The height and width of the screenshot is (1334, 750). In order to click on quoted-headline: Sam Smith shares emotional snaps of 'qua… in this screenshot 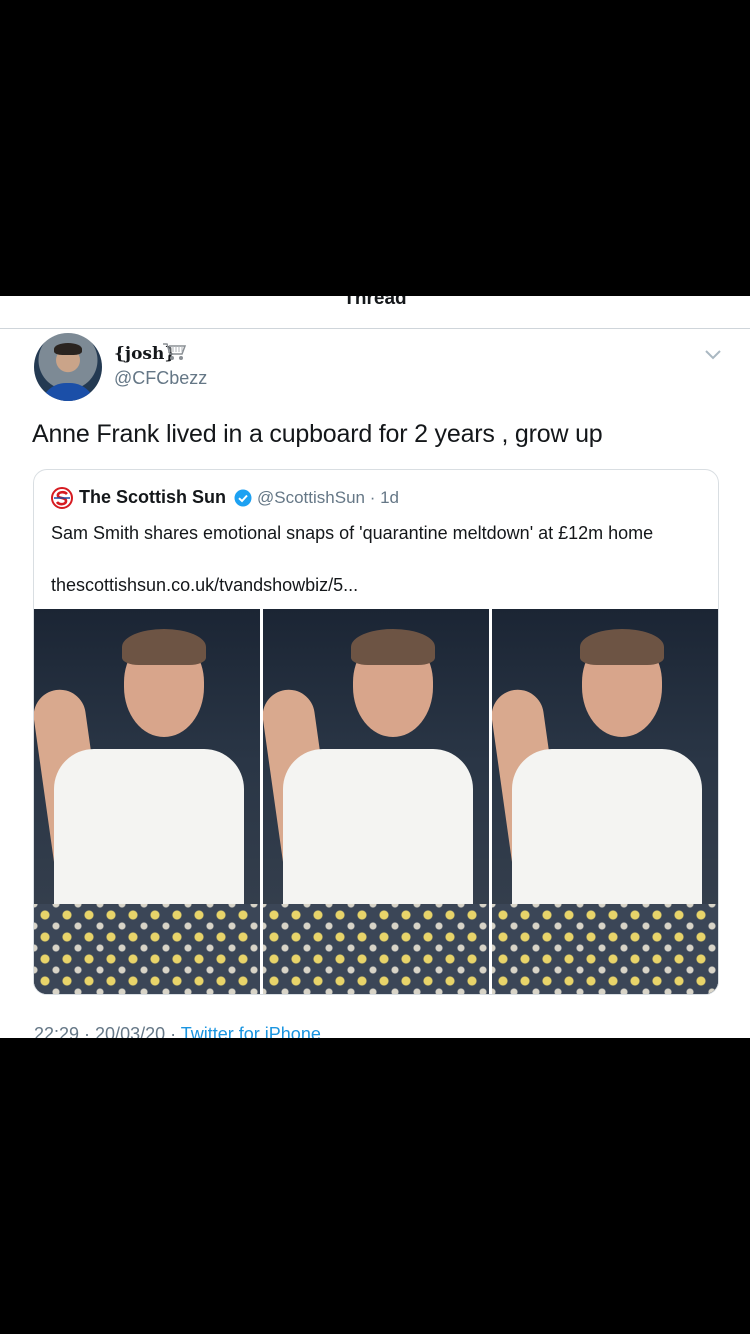, I will do `click(352, 533)`.